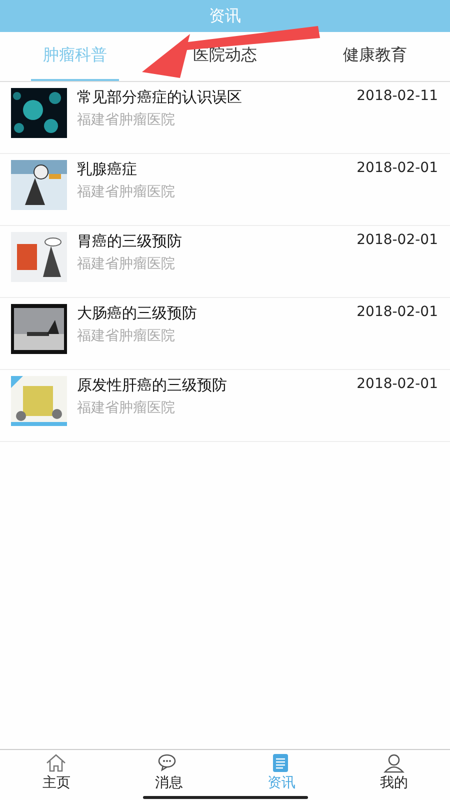 Image resolution: width=450 pixels, height=800 pixels. I want to click on article-title: 常见部分癌症的认识误区, so click(160, 97).